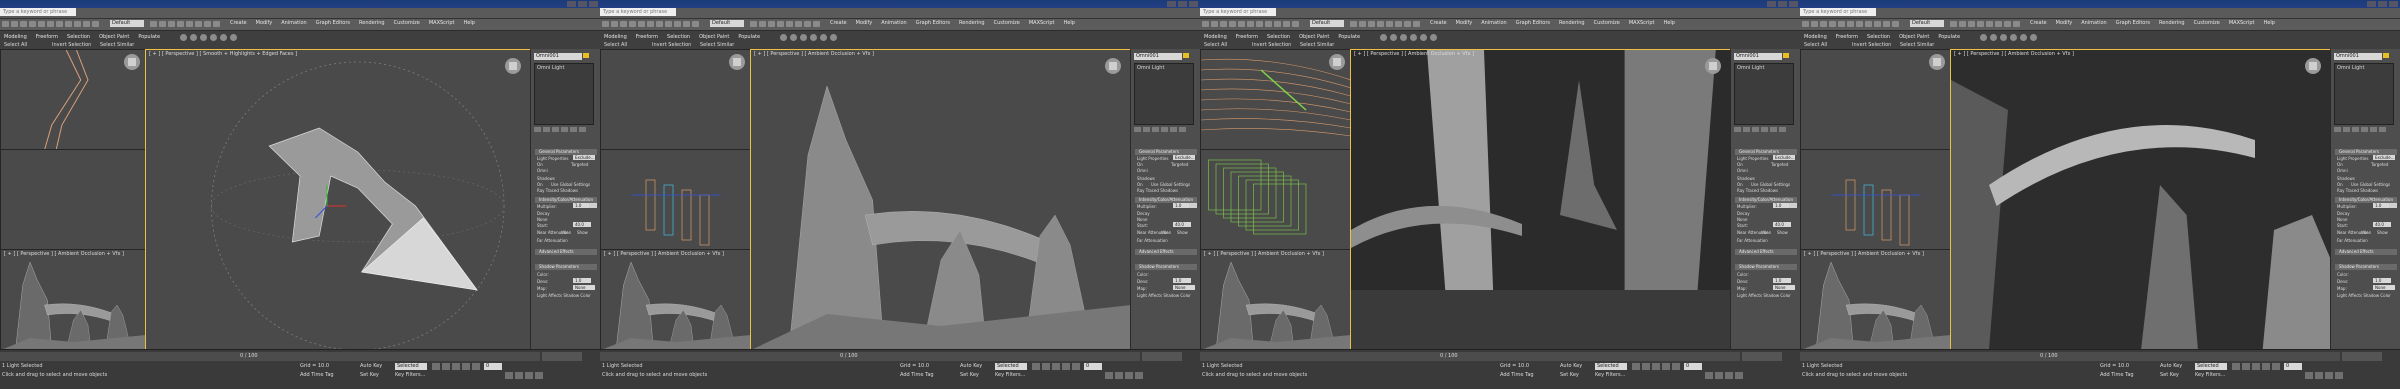 This screenshot has width=2400, height=389. I want to click on pan-icon, so click(519, 375).